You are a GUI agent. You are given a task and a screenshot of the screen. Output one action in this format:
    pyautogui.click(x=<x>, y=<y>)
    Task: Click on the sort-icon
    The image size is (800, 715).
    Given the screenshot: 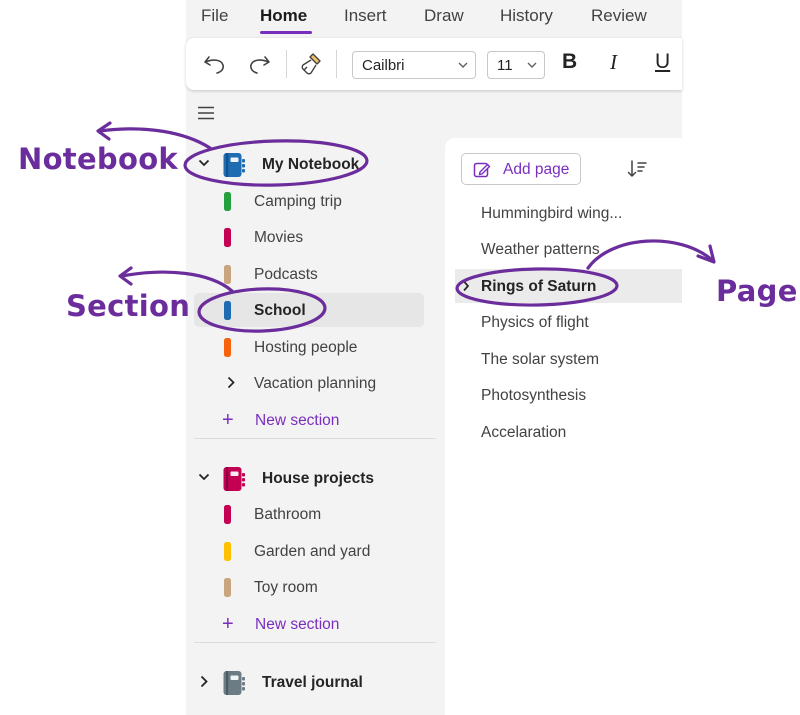 What is the action you would take?
    pyautogui.click(x=637, y=168)
    